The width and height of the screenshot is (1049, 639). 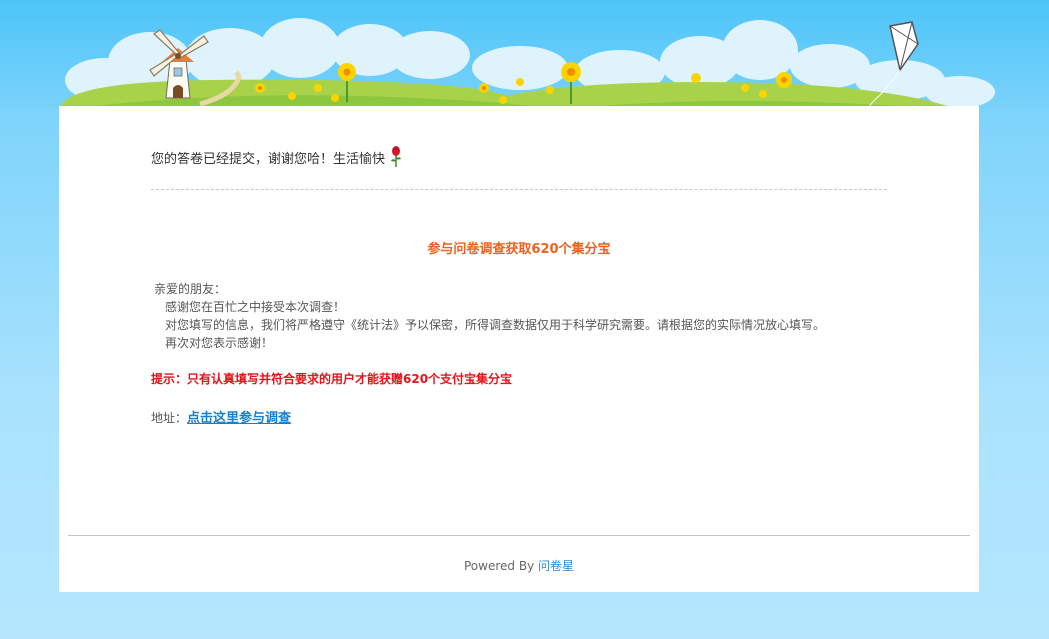 What do you see at coordinates (239, 418) in the screenshot?
I see `survey-link: 点击这里参与调查` at bounding box center [239, 418].